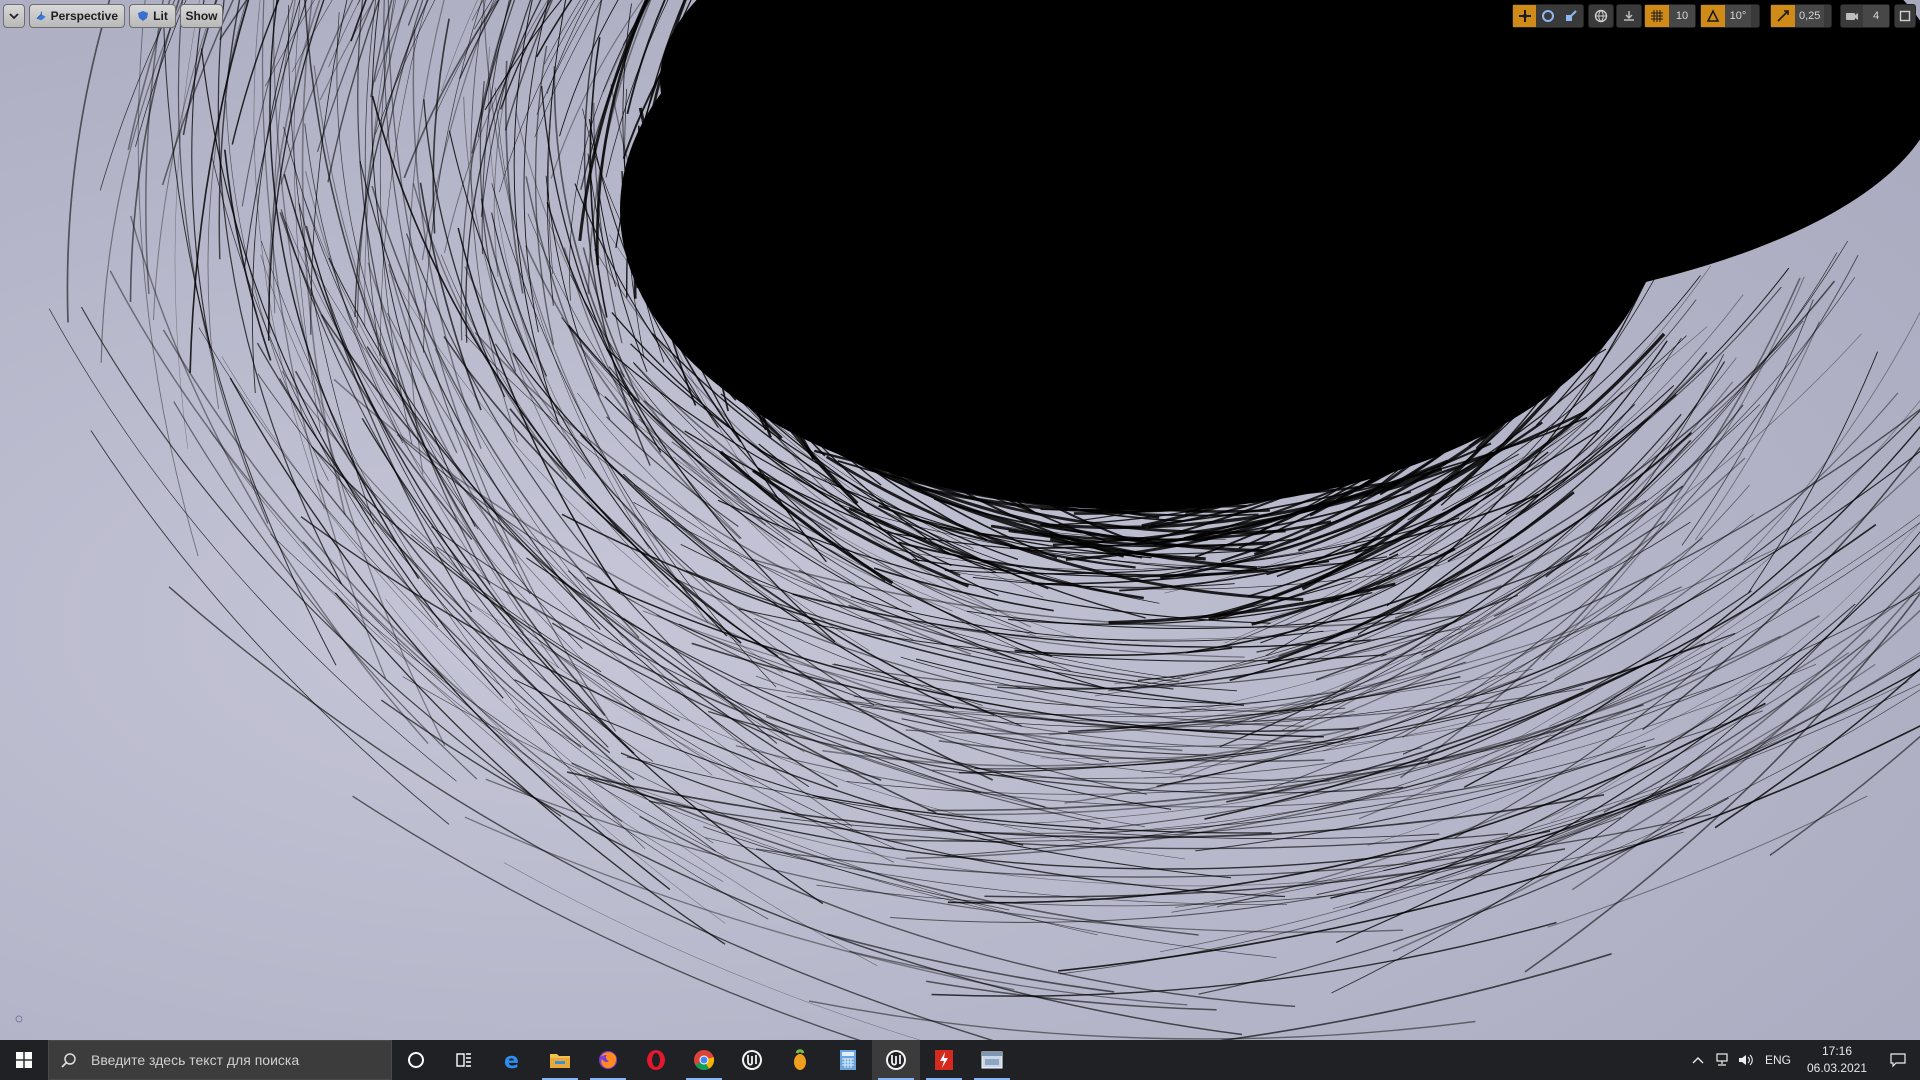  What do you see at coordinates (1778, 1060) in the screenshot?
I see `input-language-indicator: ENG` at bounding box center [1778, 1060].